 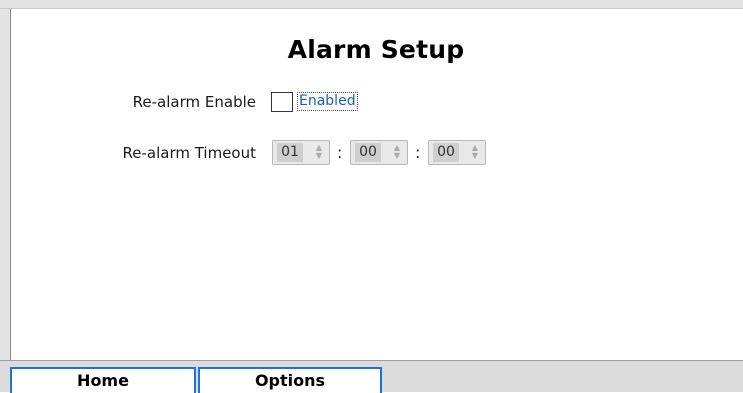 I want to click on seconds-spin-arrows: ▲ ▼, so click(x=475, y=152).